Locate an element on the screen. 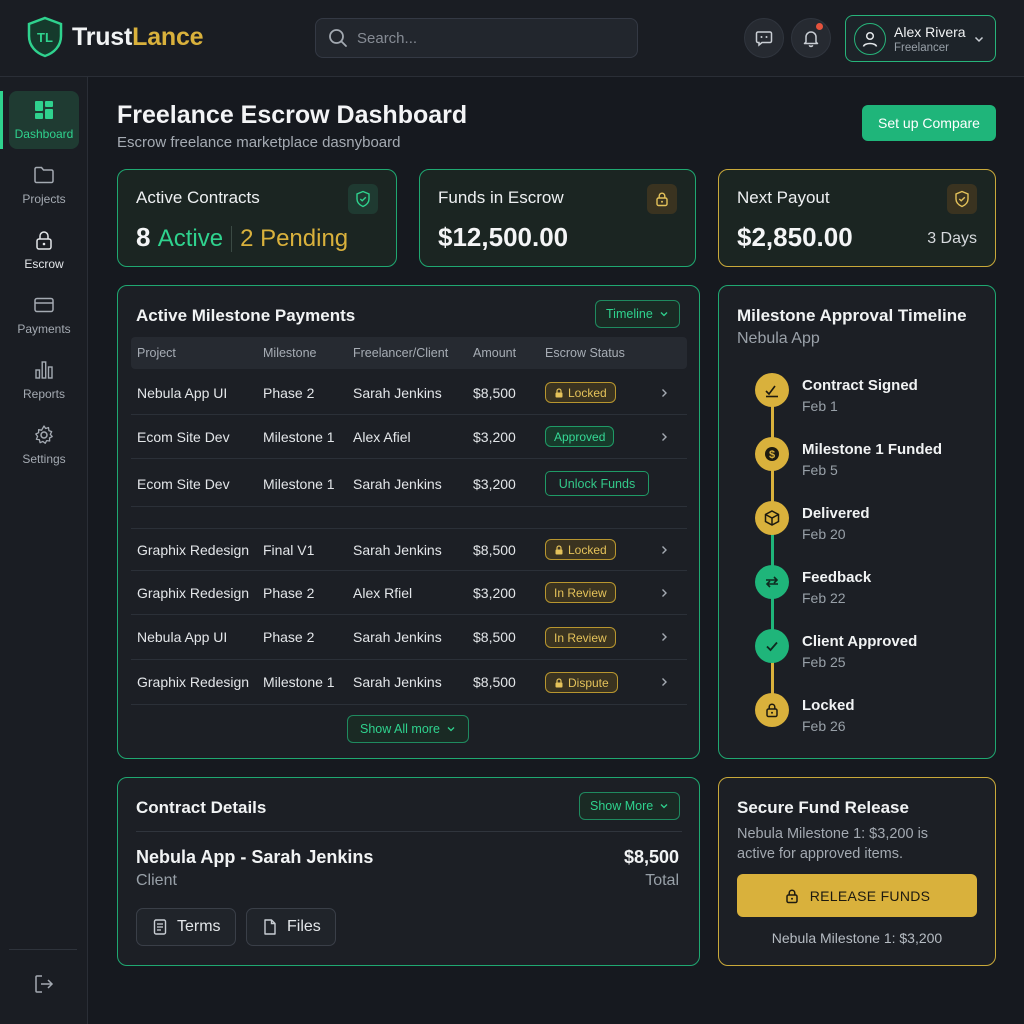 The image size is (1024, 1024). next-payout-card: Next Payout $2,850.00 3 Days is located at coordinates (857, 218).